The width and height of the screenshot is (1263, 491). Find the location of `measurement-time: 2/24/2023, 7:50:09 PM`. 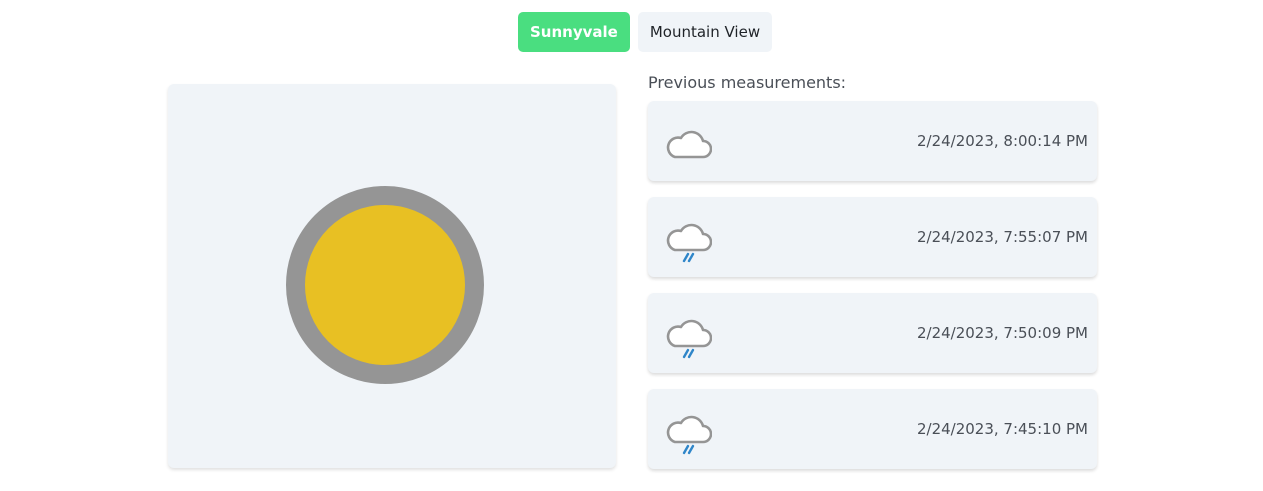

measurement-time: 2/24/2023, 7:50:09 PM is located at coordinates (1002, 333).